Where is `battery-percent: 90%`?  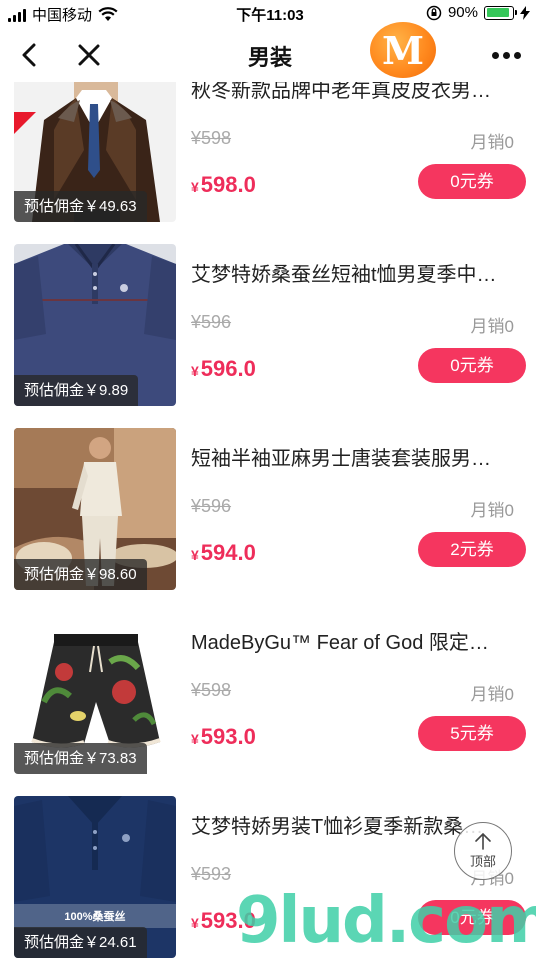
battery-percent: 90% is located at coordinates (462, 12).